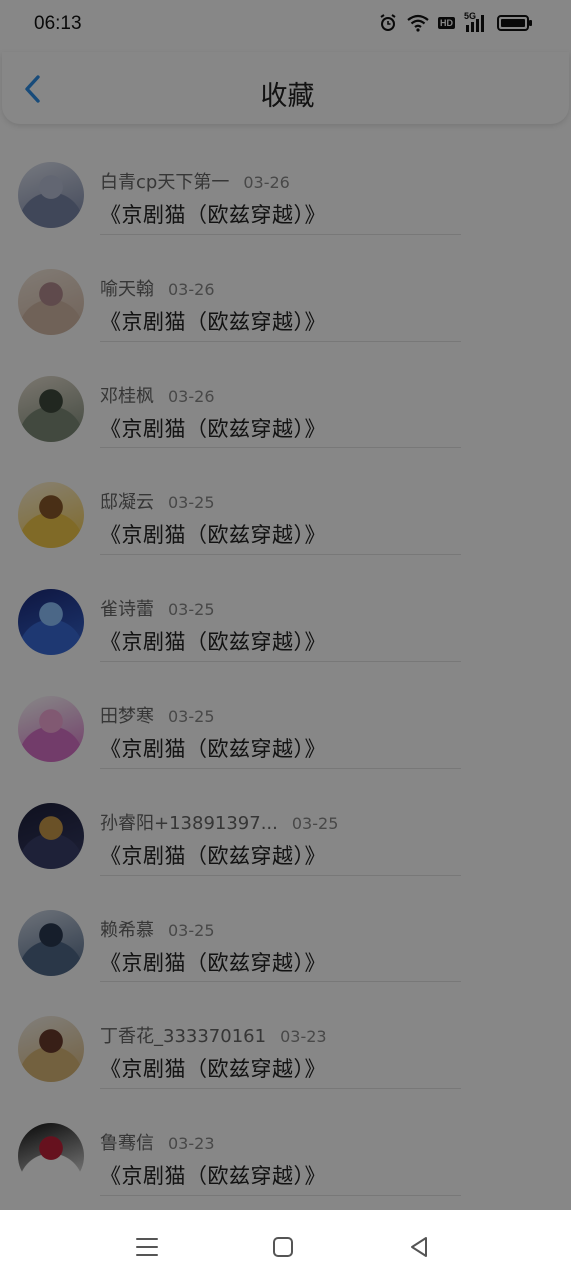 This screenshot has width=571, height=1280. What do you see at coordinates (157, 1142) in the screenshot?
I see `name-line: 鲁骞信 03-23` at bounding box center [157, 1142].